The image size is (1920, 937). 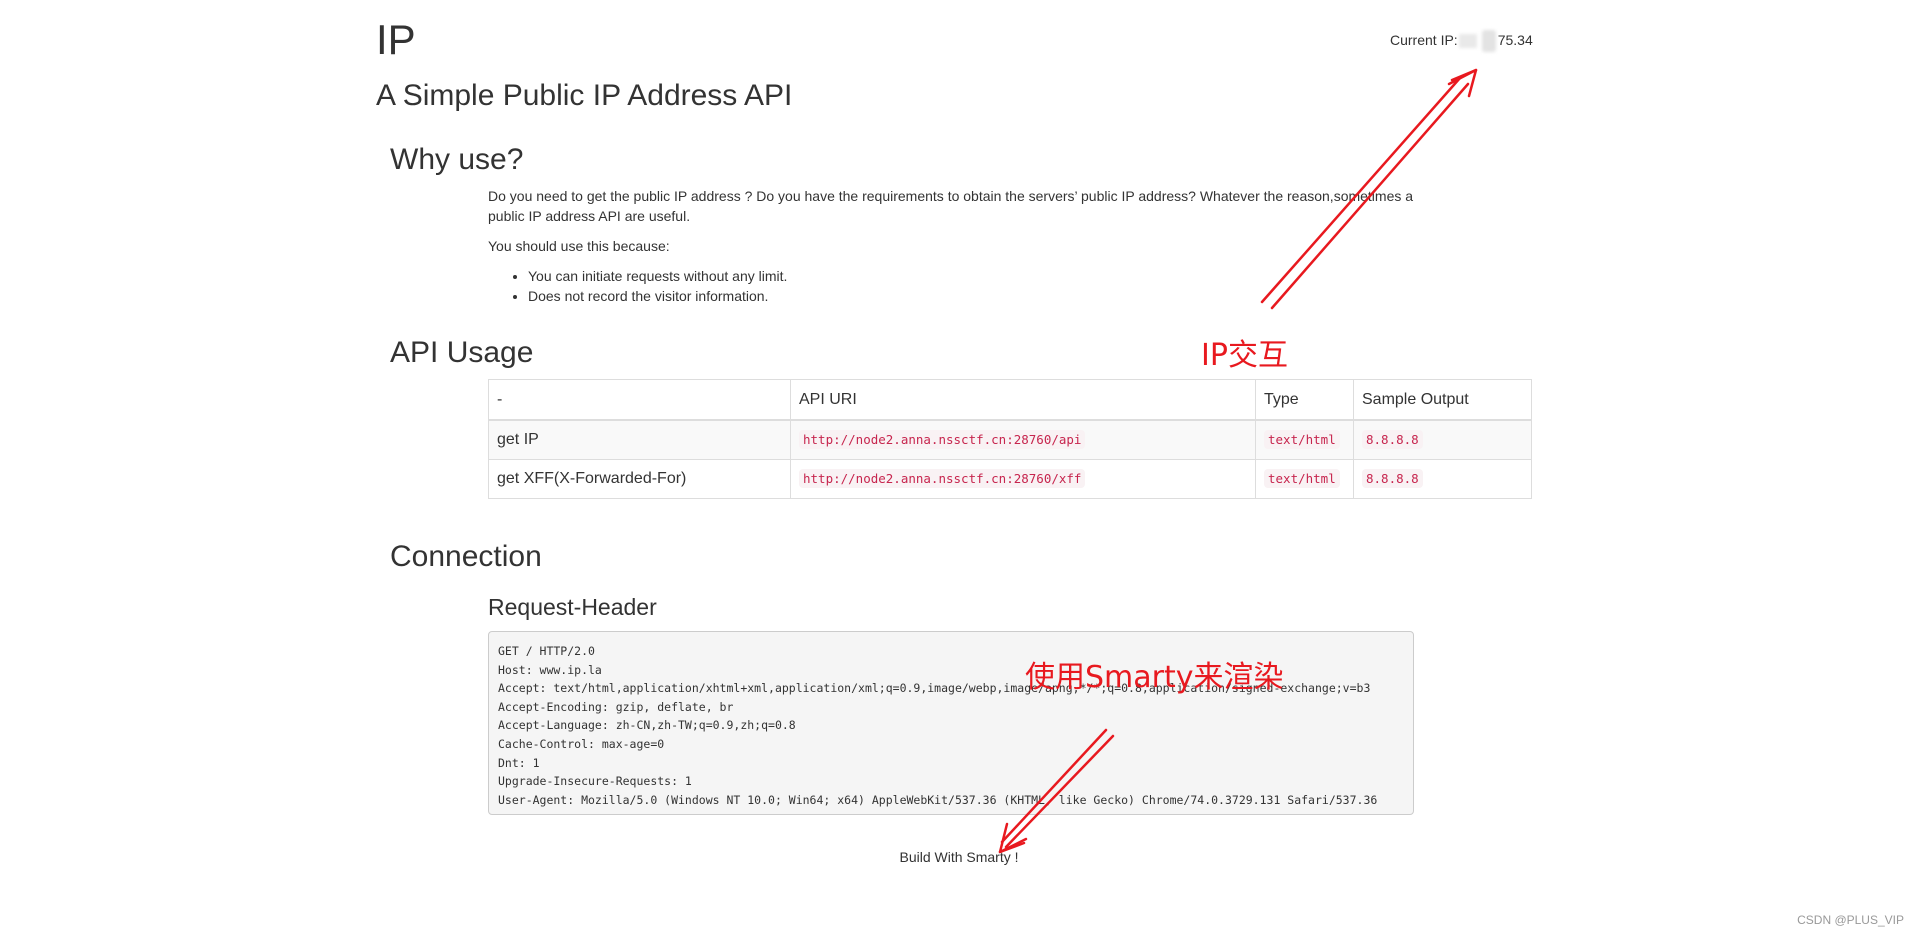 What do you see at coordinates (978, 296) in the screenshot?
I see `list-item: Does not record the visitor information.` at bounding box center [978, 296].